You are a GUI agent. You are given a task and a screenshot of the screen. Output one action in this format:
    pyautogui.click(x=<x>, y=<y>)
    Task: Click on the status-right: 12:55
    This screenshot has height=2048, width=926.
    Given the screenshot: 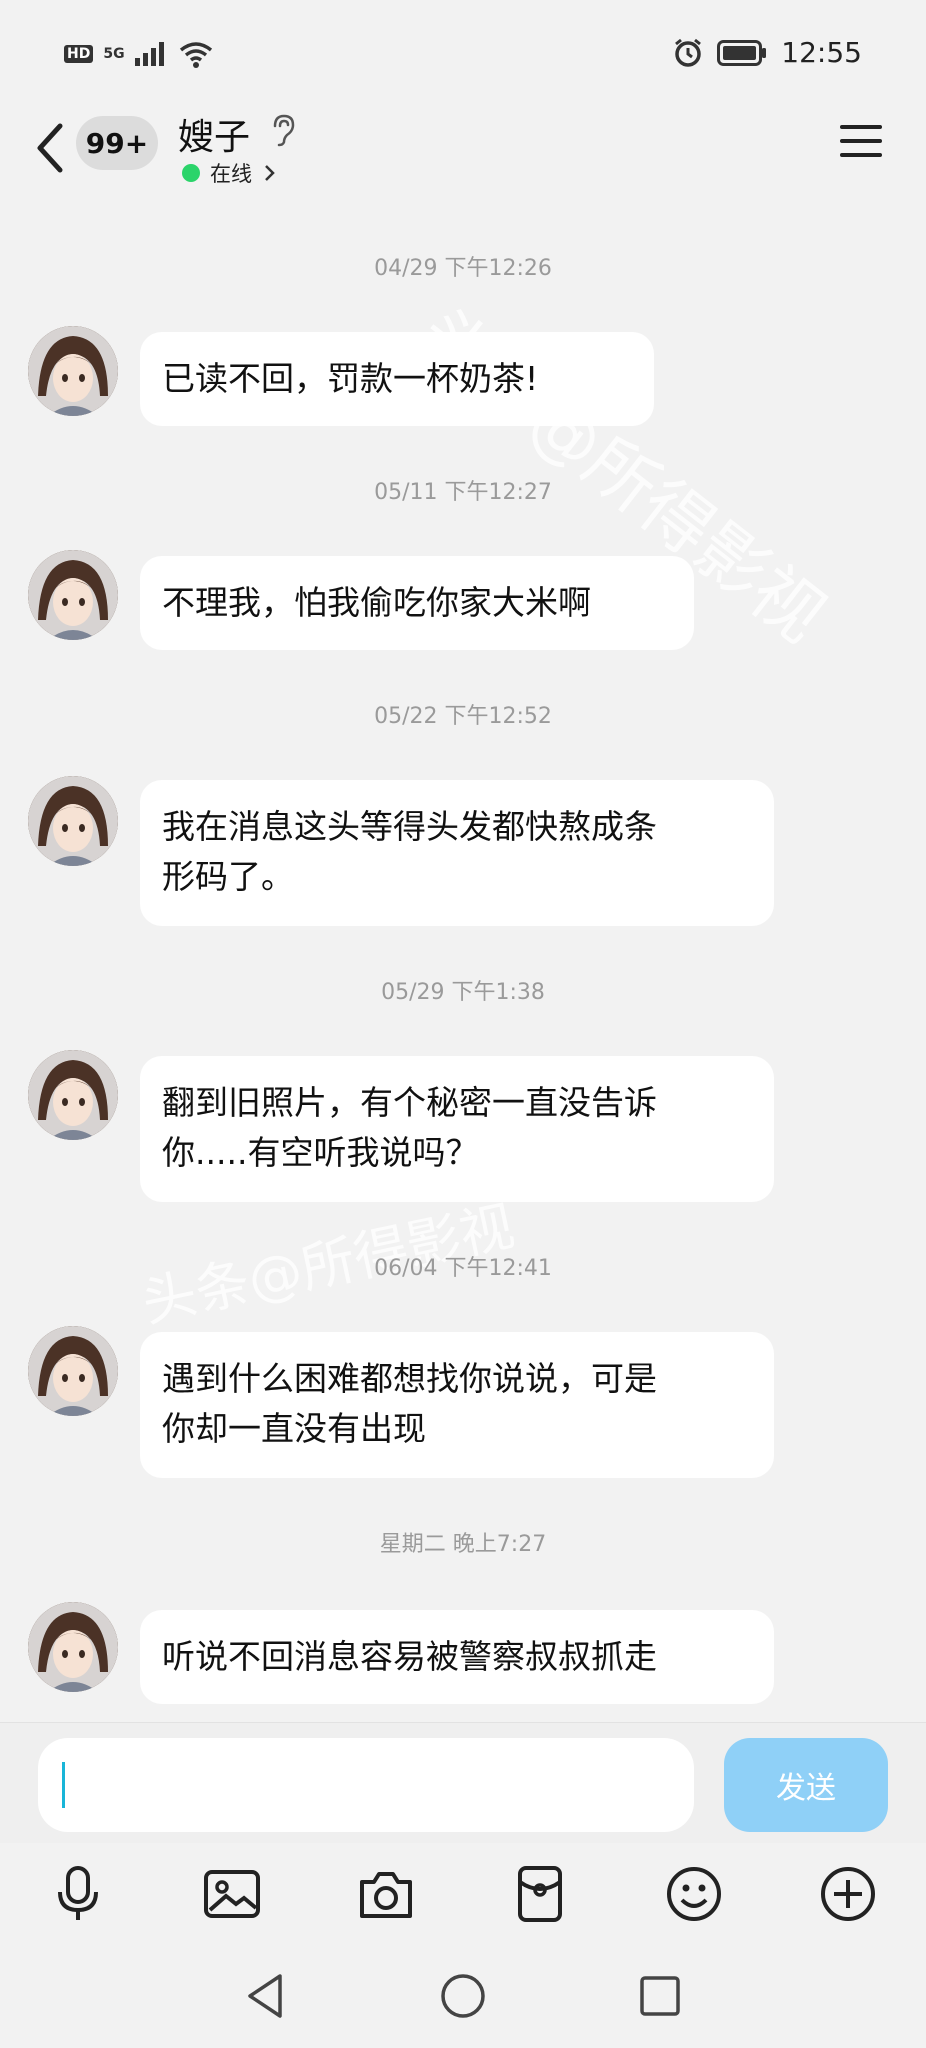 What is the action you would take?
    pyautogui.click(x=767, y=52)
    